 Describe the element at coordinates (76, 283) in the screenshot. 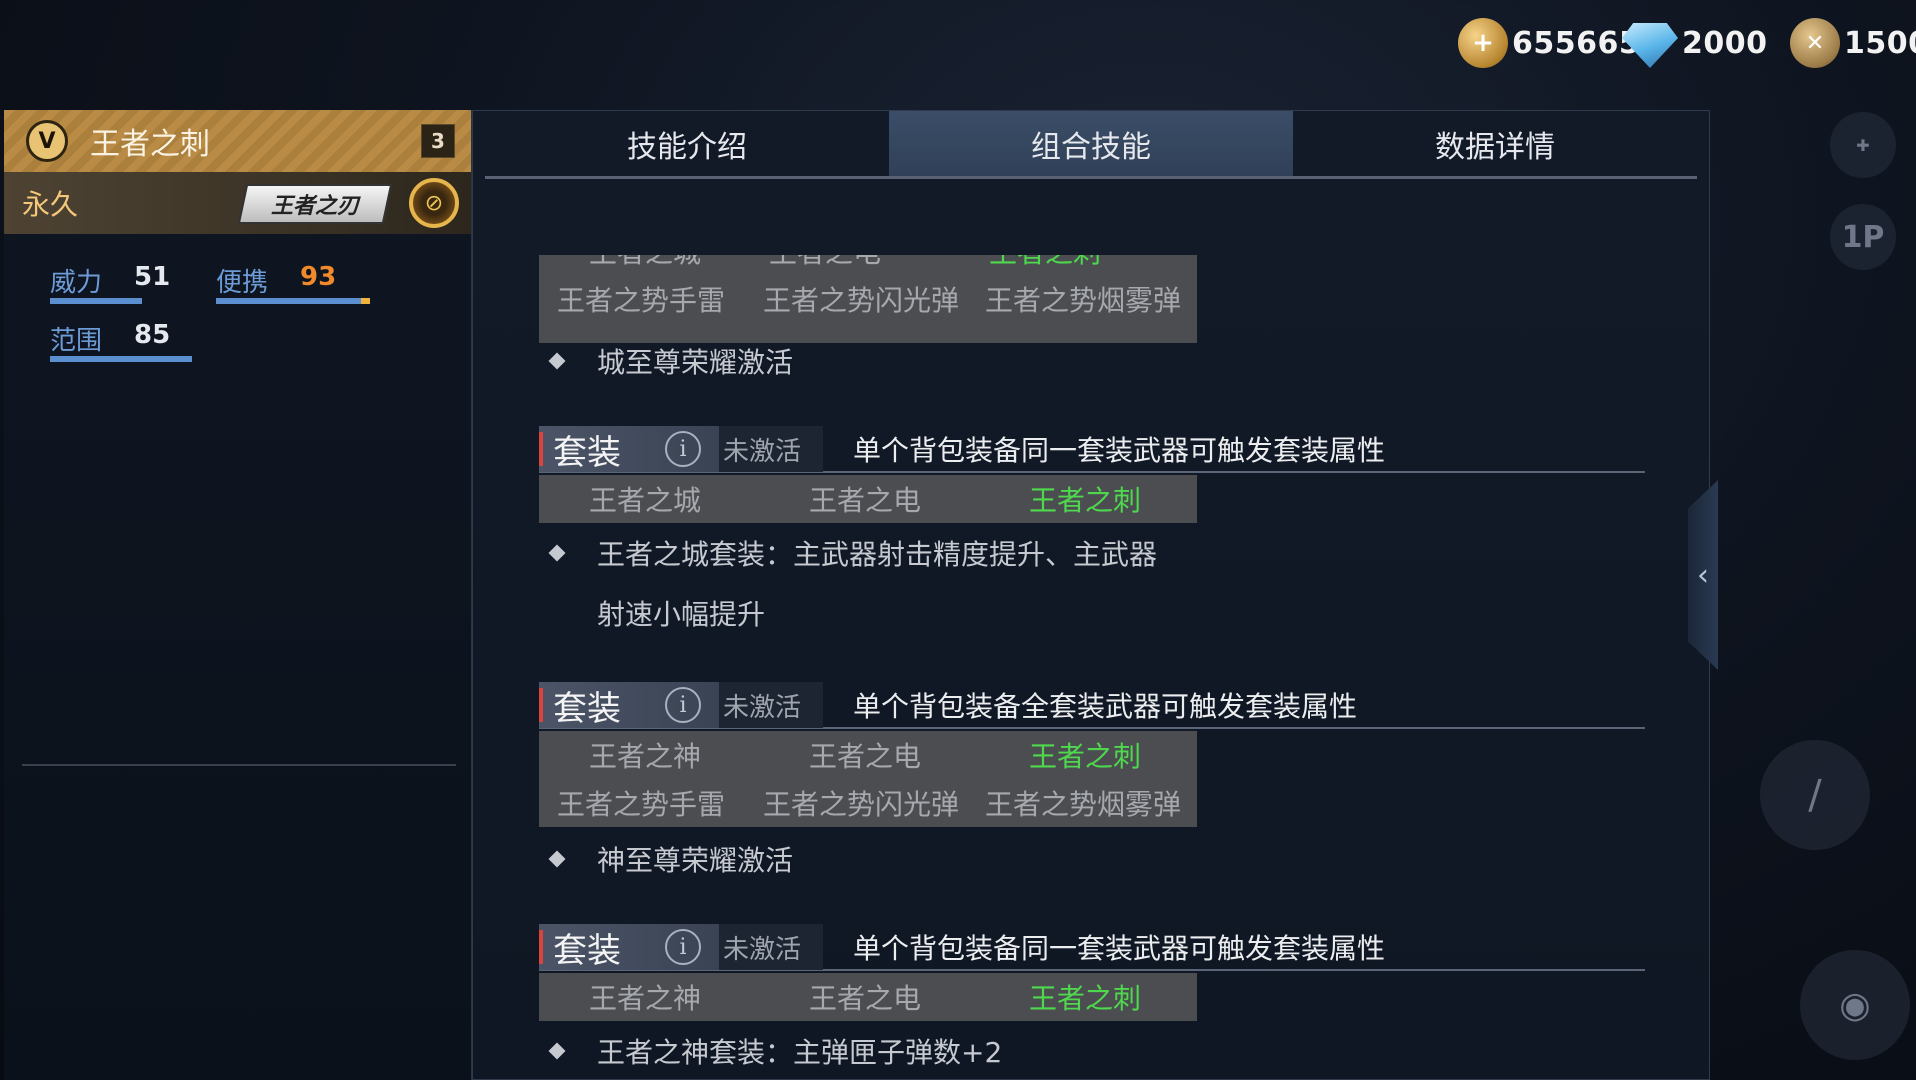

I see `stat-power-label: 威力` at that location.